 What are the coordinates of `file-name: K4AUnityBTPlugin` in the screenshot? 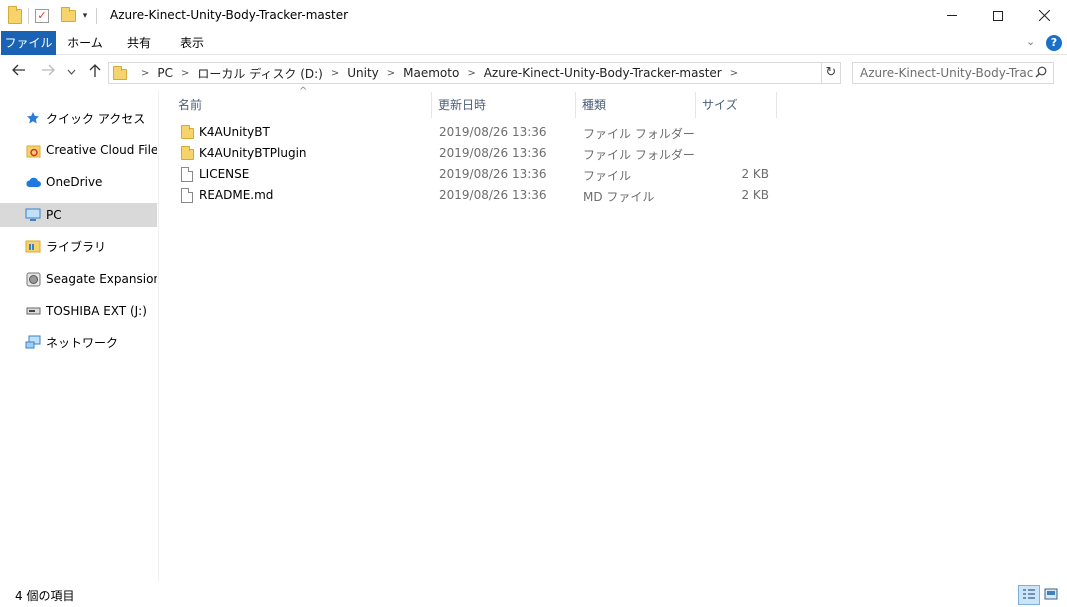 It's located at (253, 153).